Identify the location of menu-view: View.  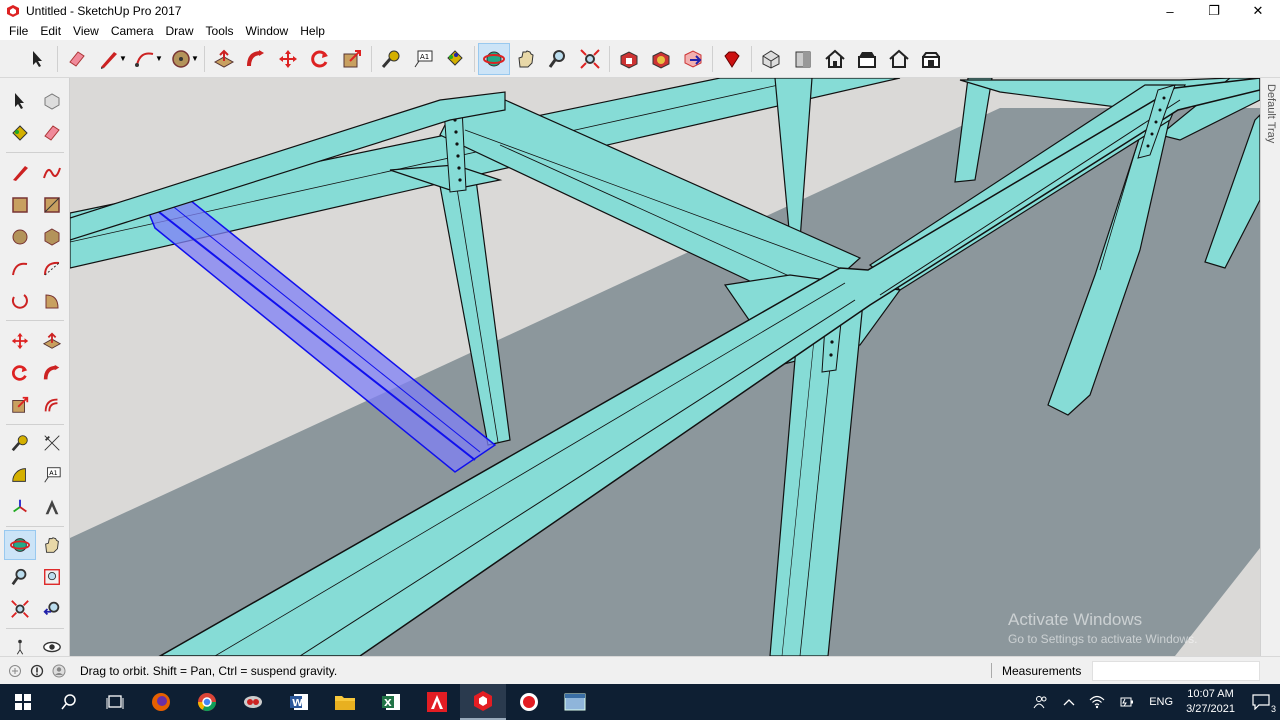
(86, 31).